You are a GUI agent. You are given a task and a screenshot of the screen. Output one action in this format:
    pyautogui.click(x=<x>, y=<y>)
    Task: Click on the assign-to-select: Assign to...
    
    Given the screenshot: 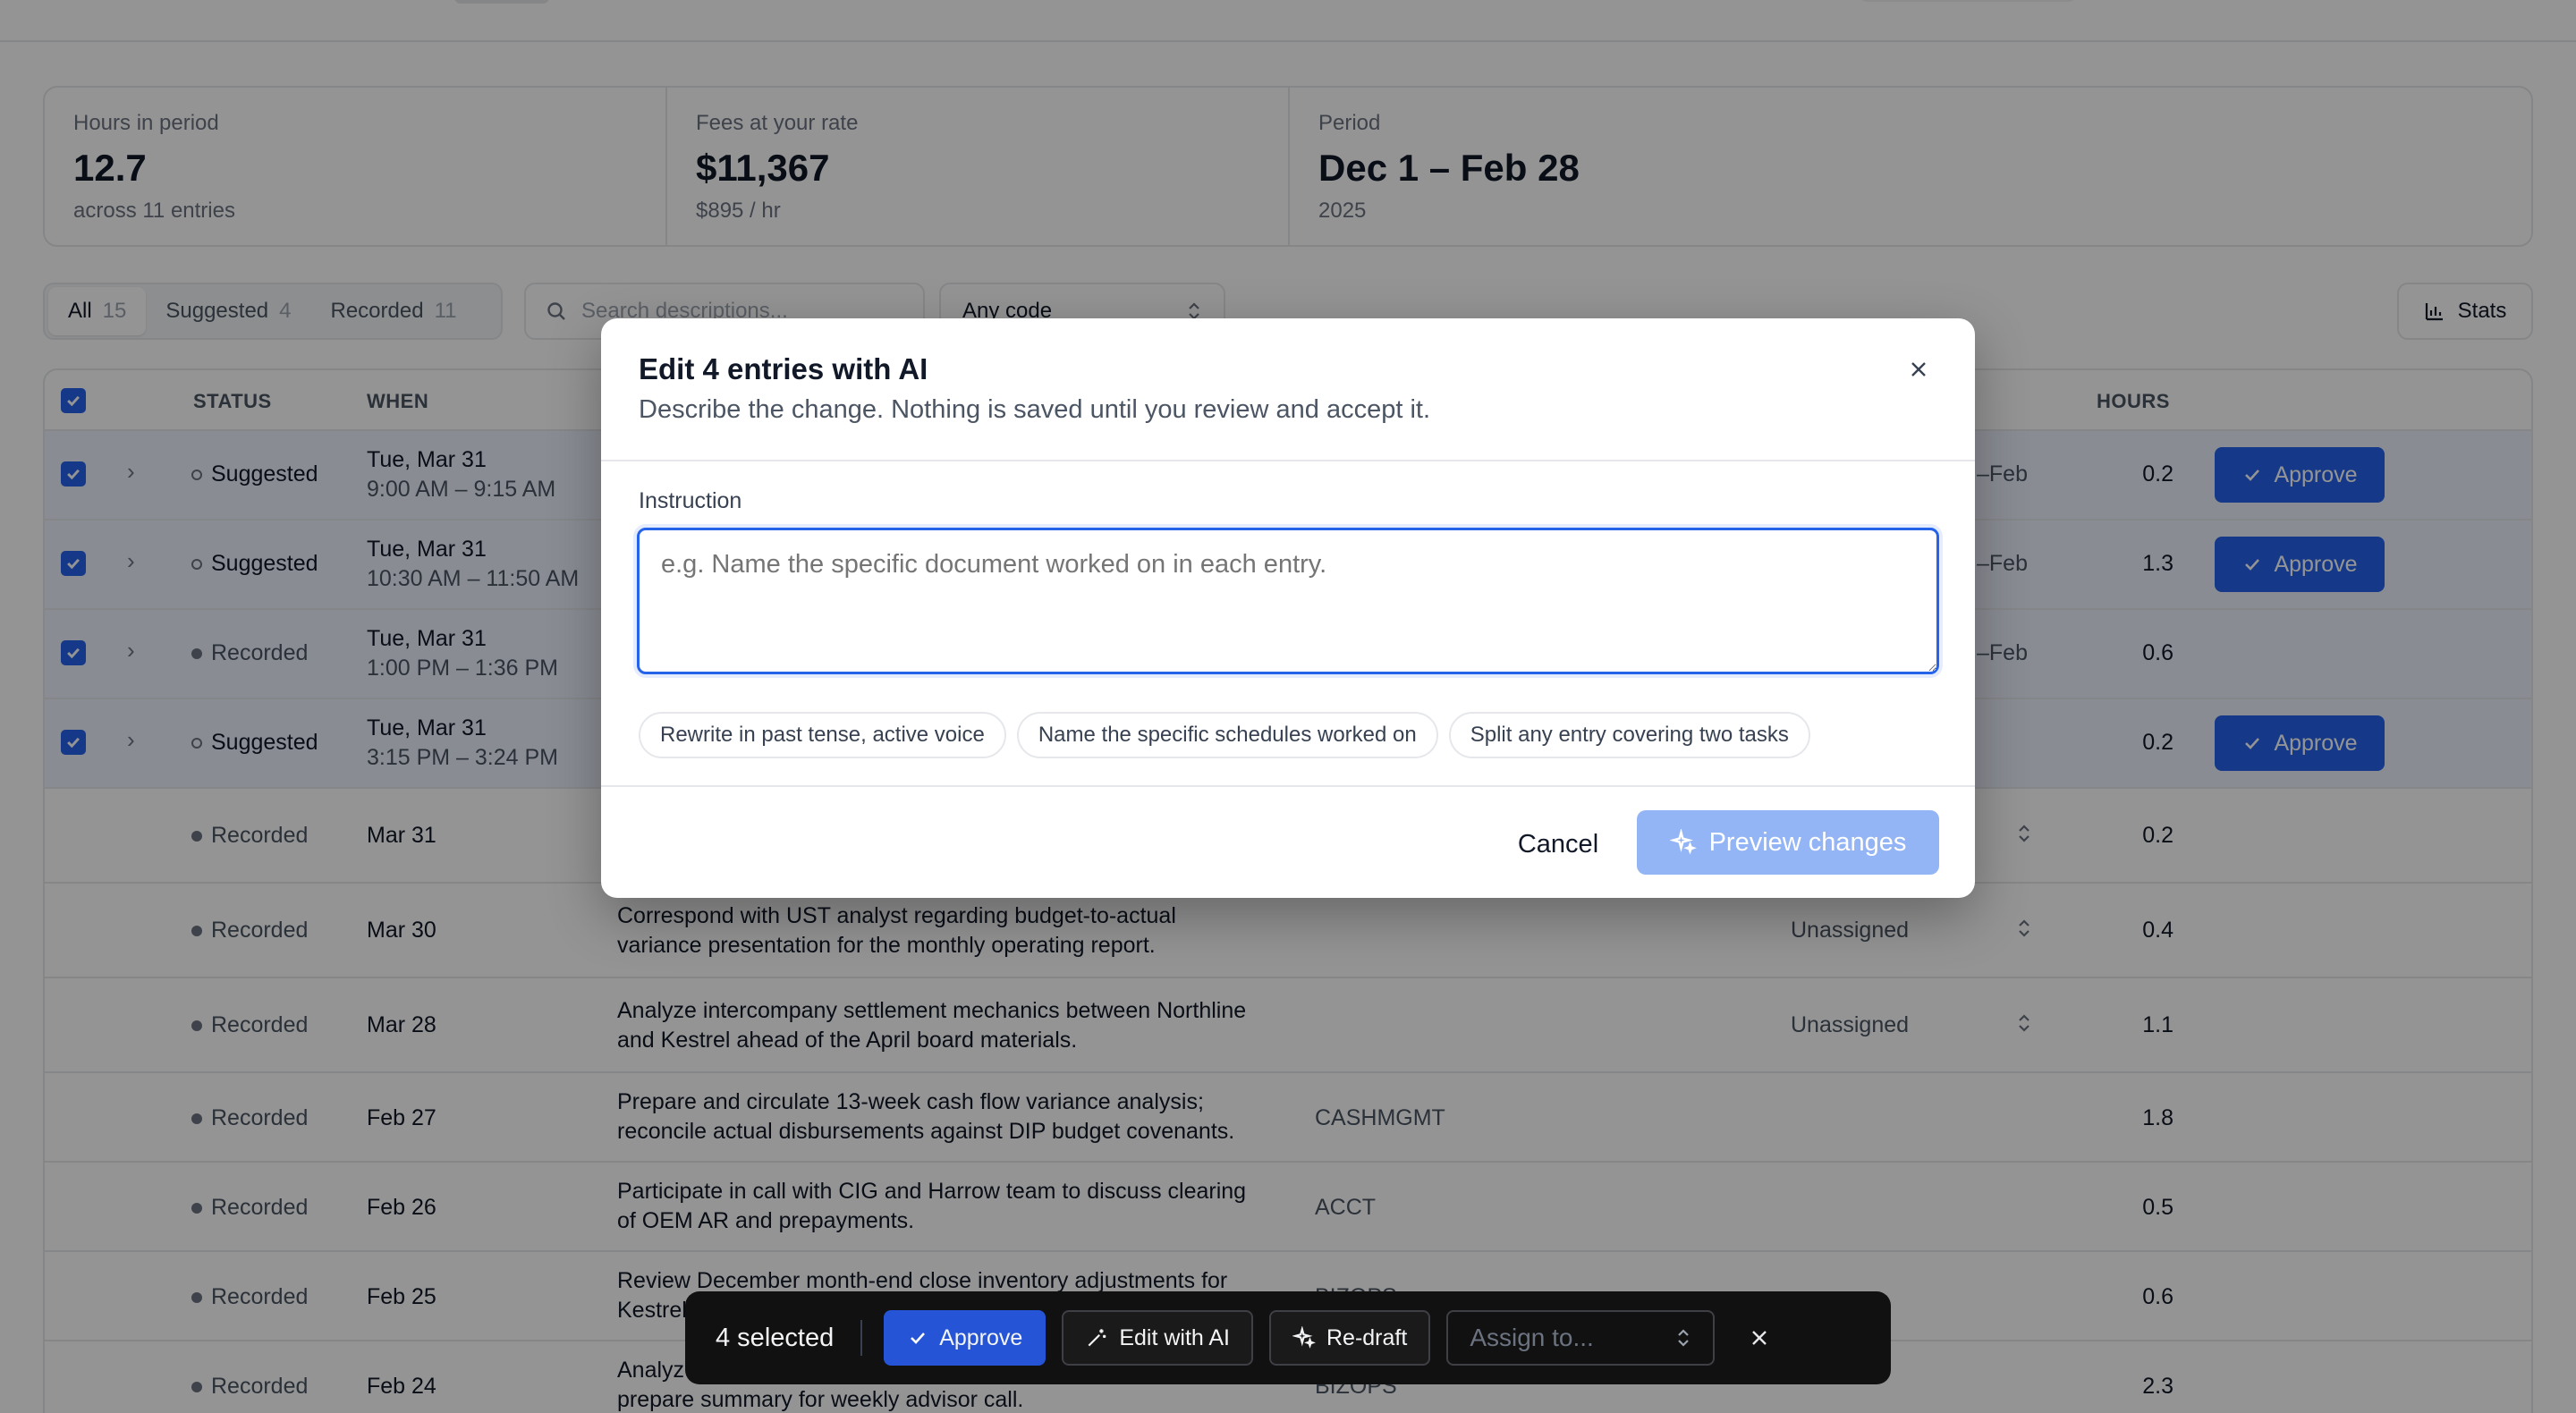 What is the action you would take?
    pyautogui.click(x=1581, y=1338)
    